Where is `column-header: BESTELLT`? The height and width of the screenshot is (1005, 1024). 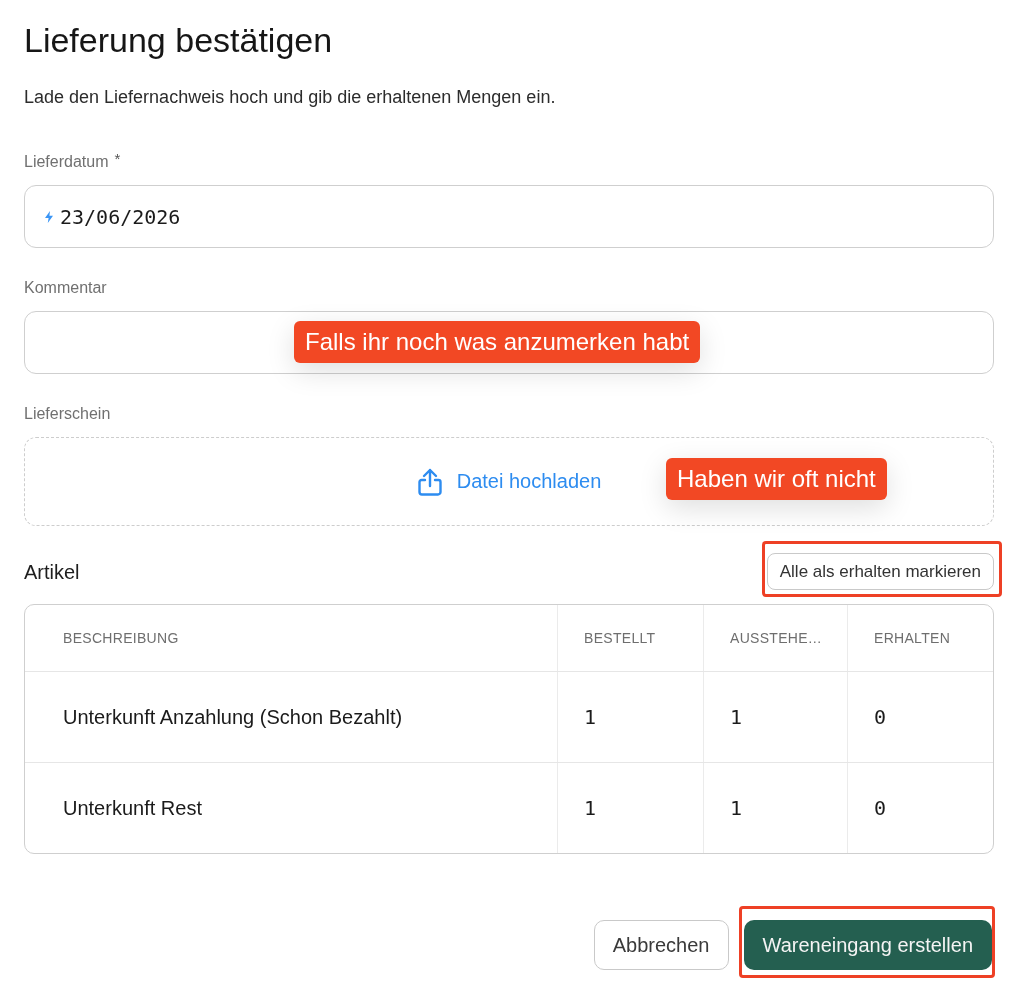
column-header: BESTELLT is located at coordinates (620, 638).